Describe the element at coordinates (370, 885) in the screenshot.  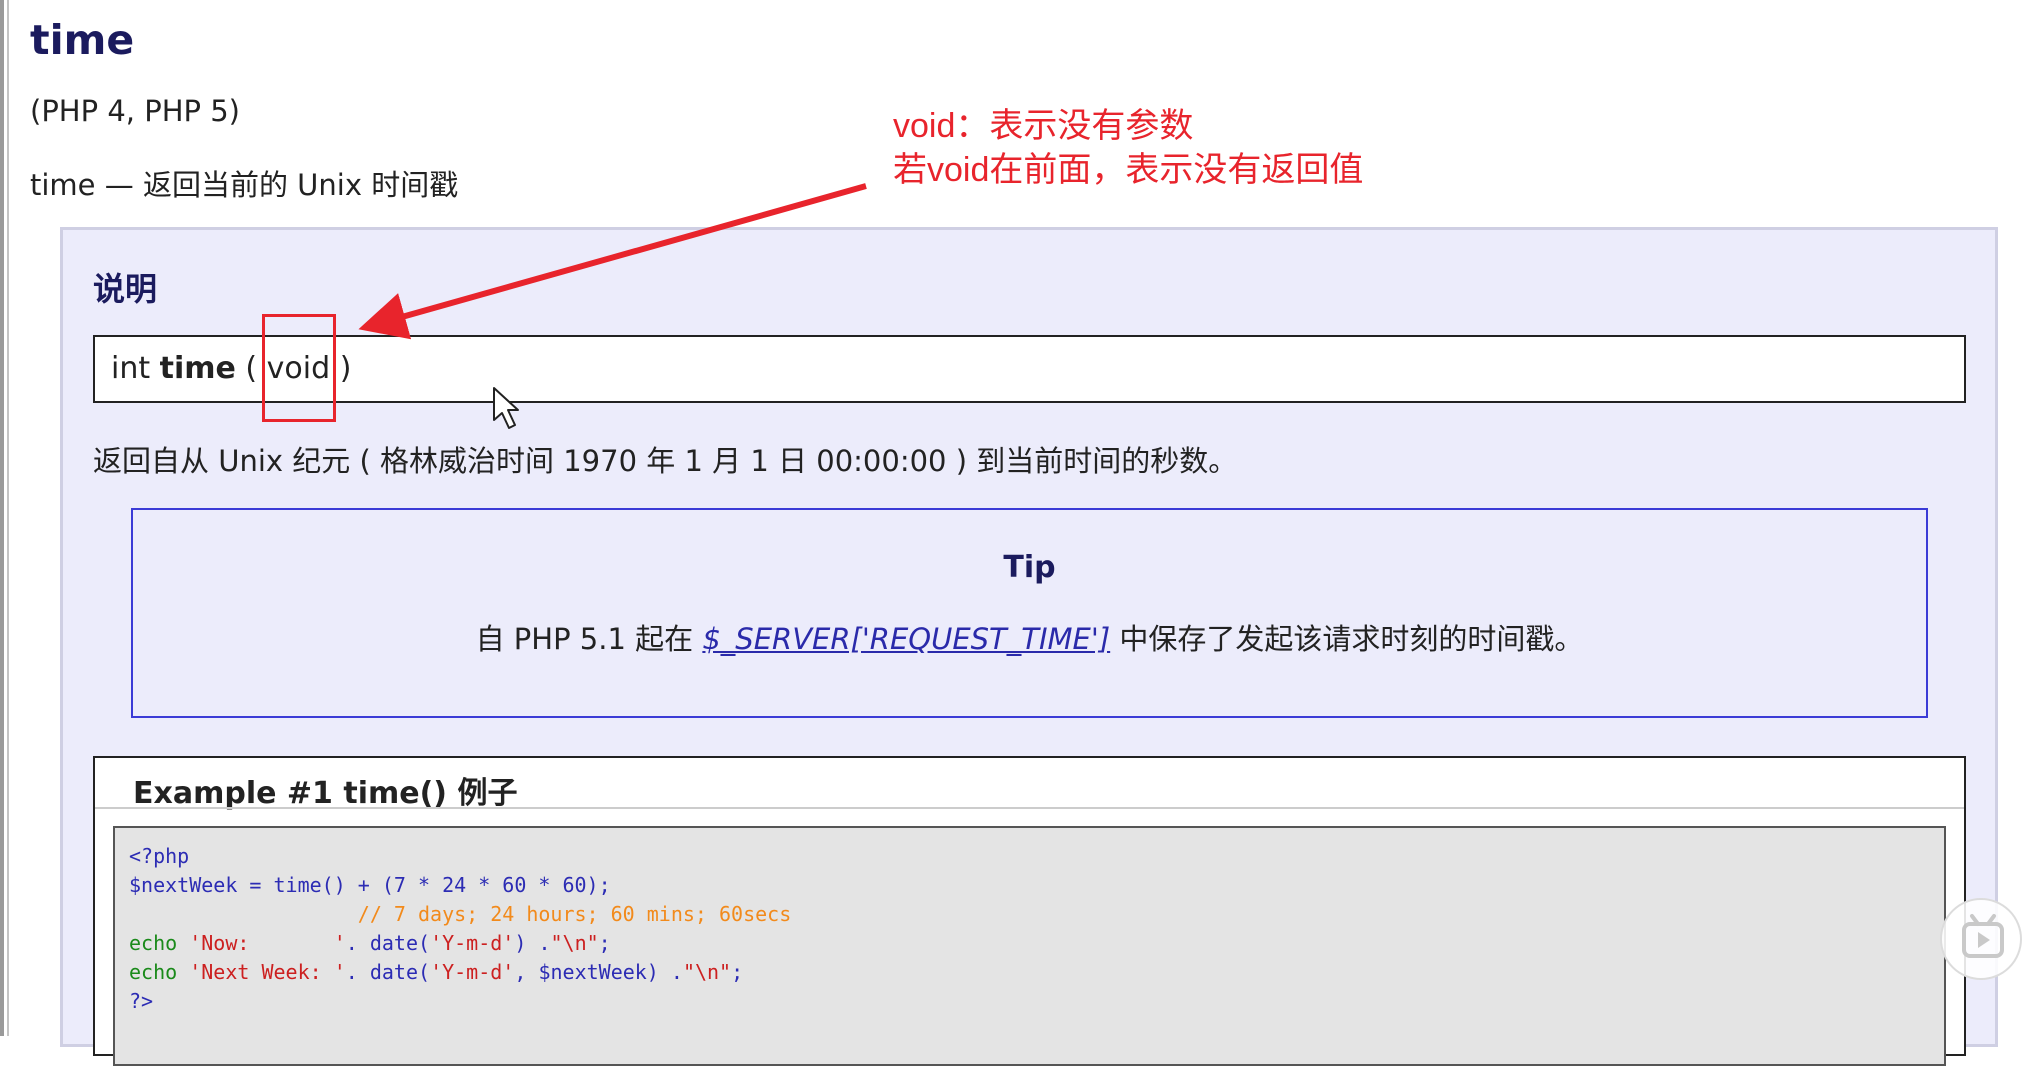
I see `code-line-2: $nextWeek = time() + (7 * 24 * 60 * 60);` at that location.